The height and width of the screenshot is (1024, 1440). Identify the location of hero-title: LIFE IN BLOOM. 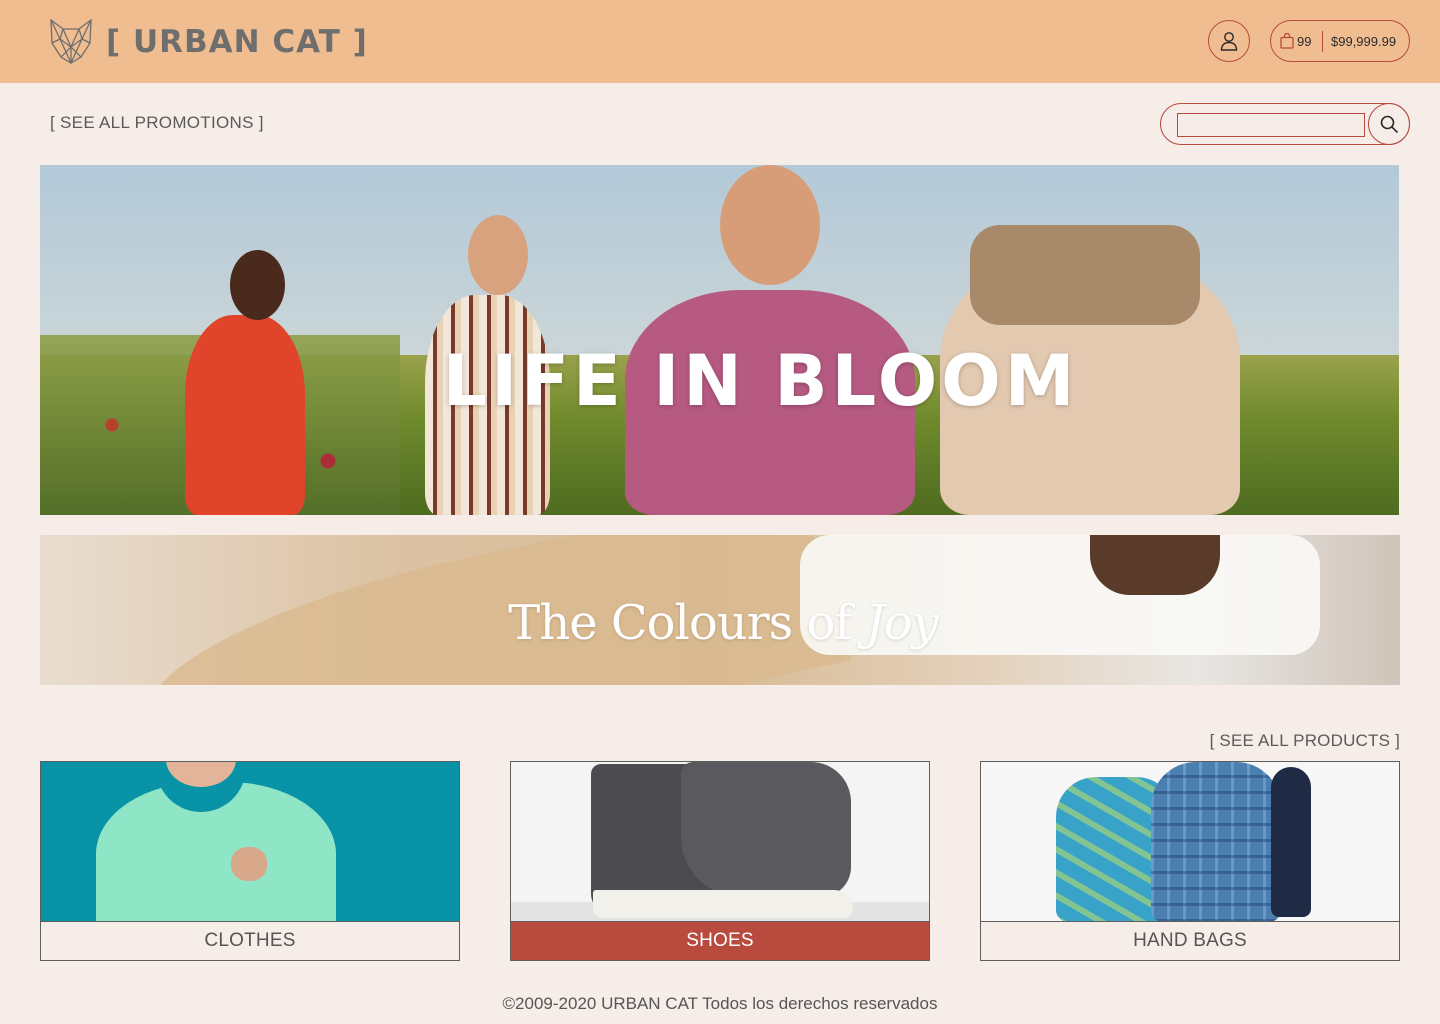
(760, 381).